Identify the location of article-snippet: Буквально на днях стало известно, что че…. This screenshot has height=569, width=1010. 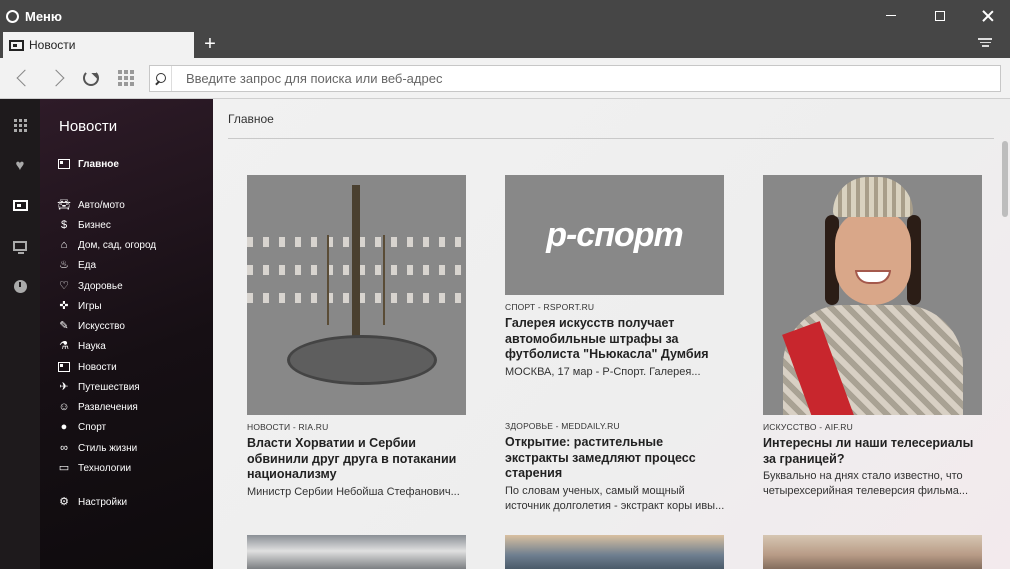
(866, 483).